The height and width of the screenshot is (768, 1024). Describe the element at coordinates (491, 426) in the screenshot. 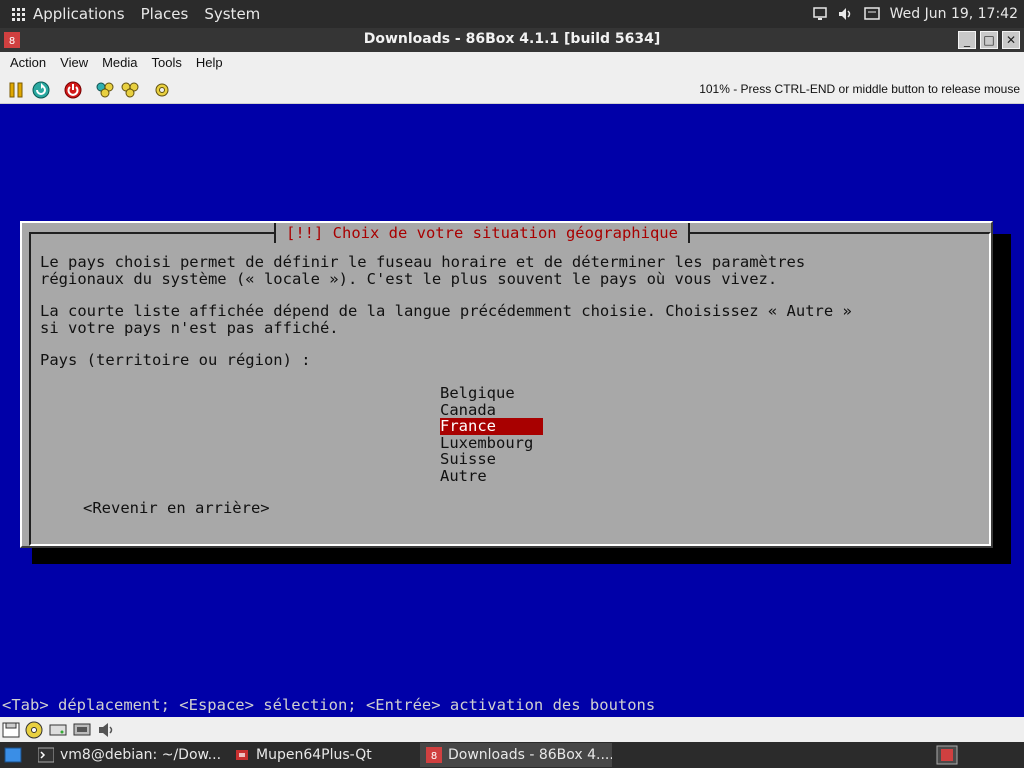

I see `country-option-france: France` at that location.